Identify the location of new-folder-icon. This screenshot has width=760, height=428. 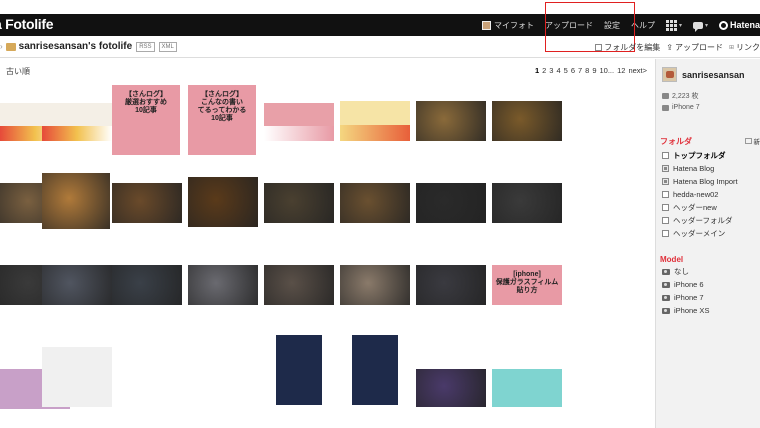
(748, 141).